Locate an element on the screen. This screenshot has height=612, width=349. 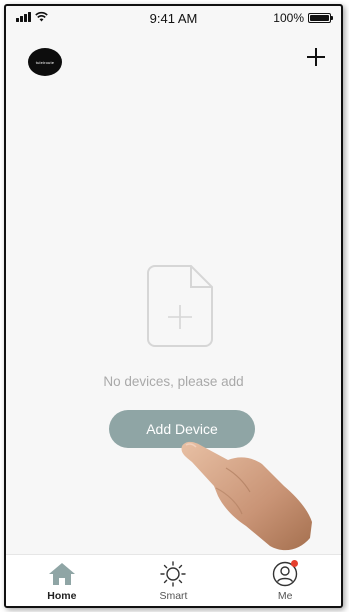
home-icon is located at coordinates (61, 574).